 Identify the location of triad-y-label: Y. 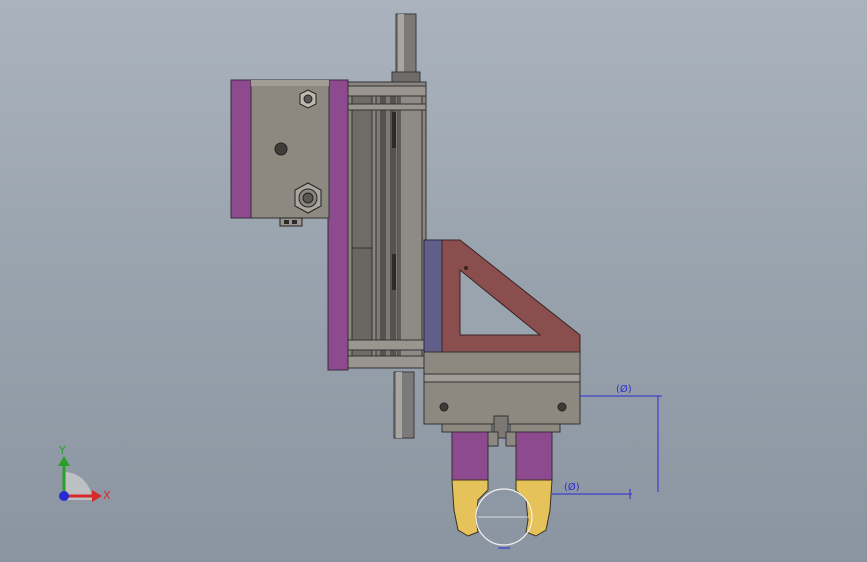
(62, 450).